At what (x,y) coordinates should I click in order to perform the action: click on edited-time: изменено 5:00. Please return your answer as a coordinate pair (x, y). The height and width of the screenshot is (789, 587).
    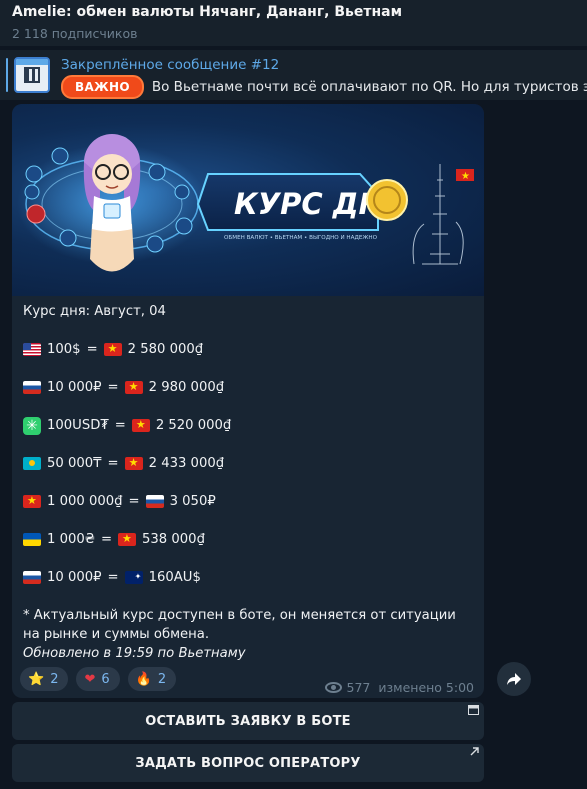
    Looking at the image, I should click on (426, 687).